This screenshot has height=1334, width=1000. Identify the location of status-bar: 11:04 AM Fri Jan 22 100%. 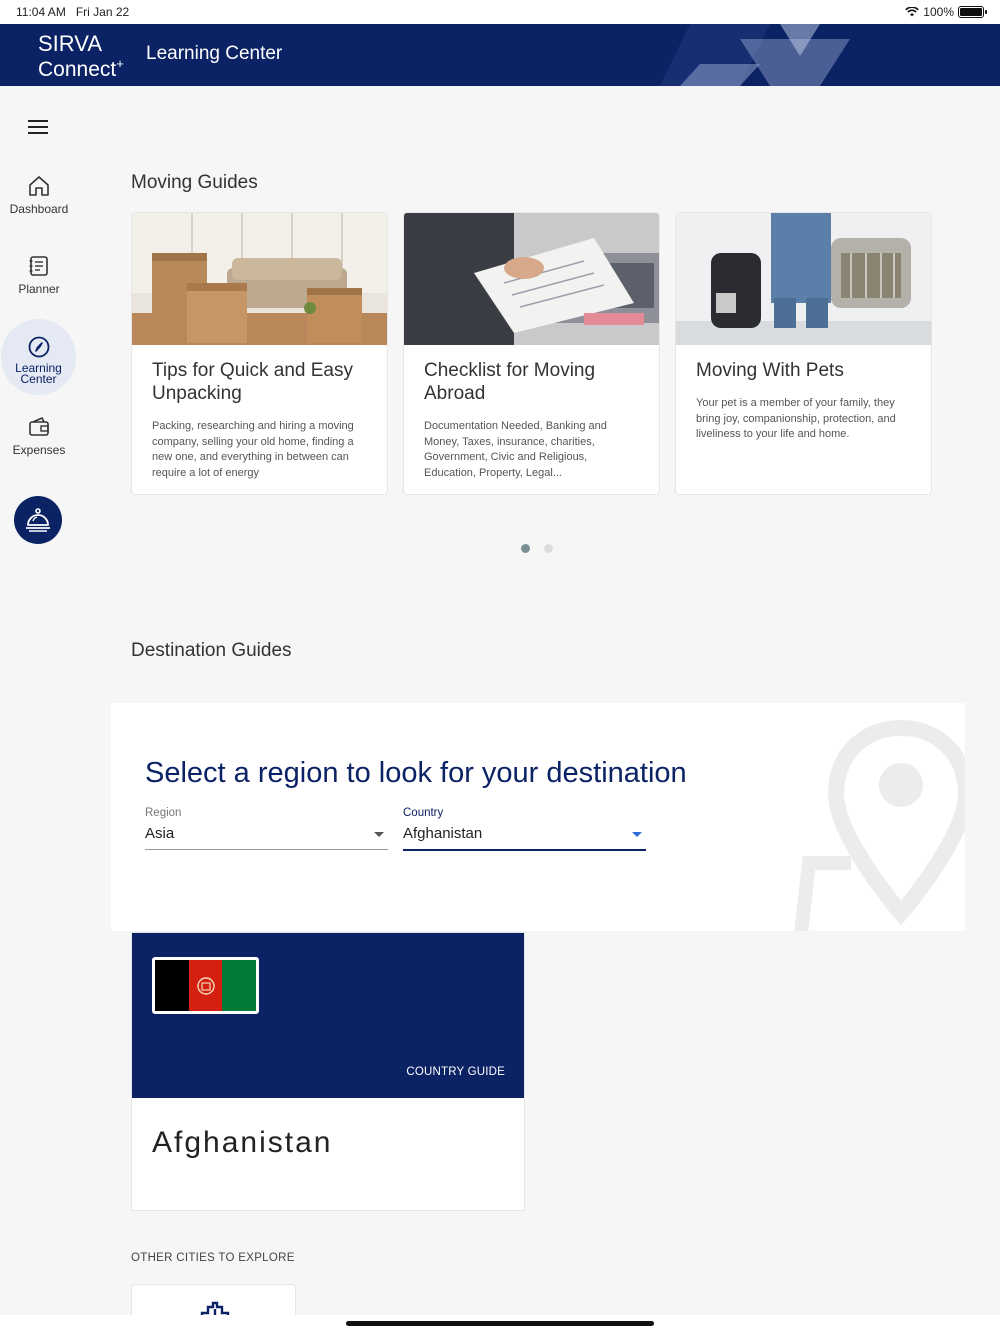
(500, 12).